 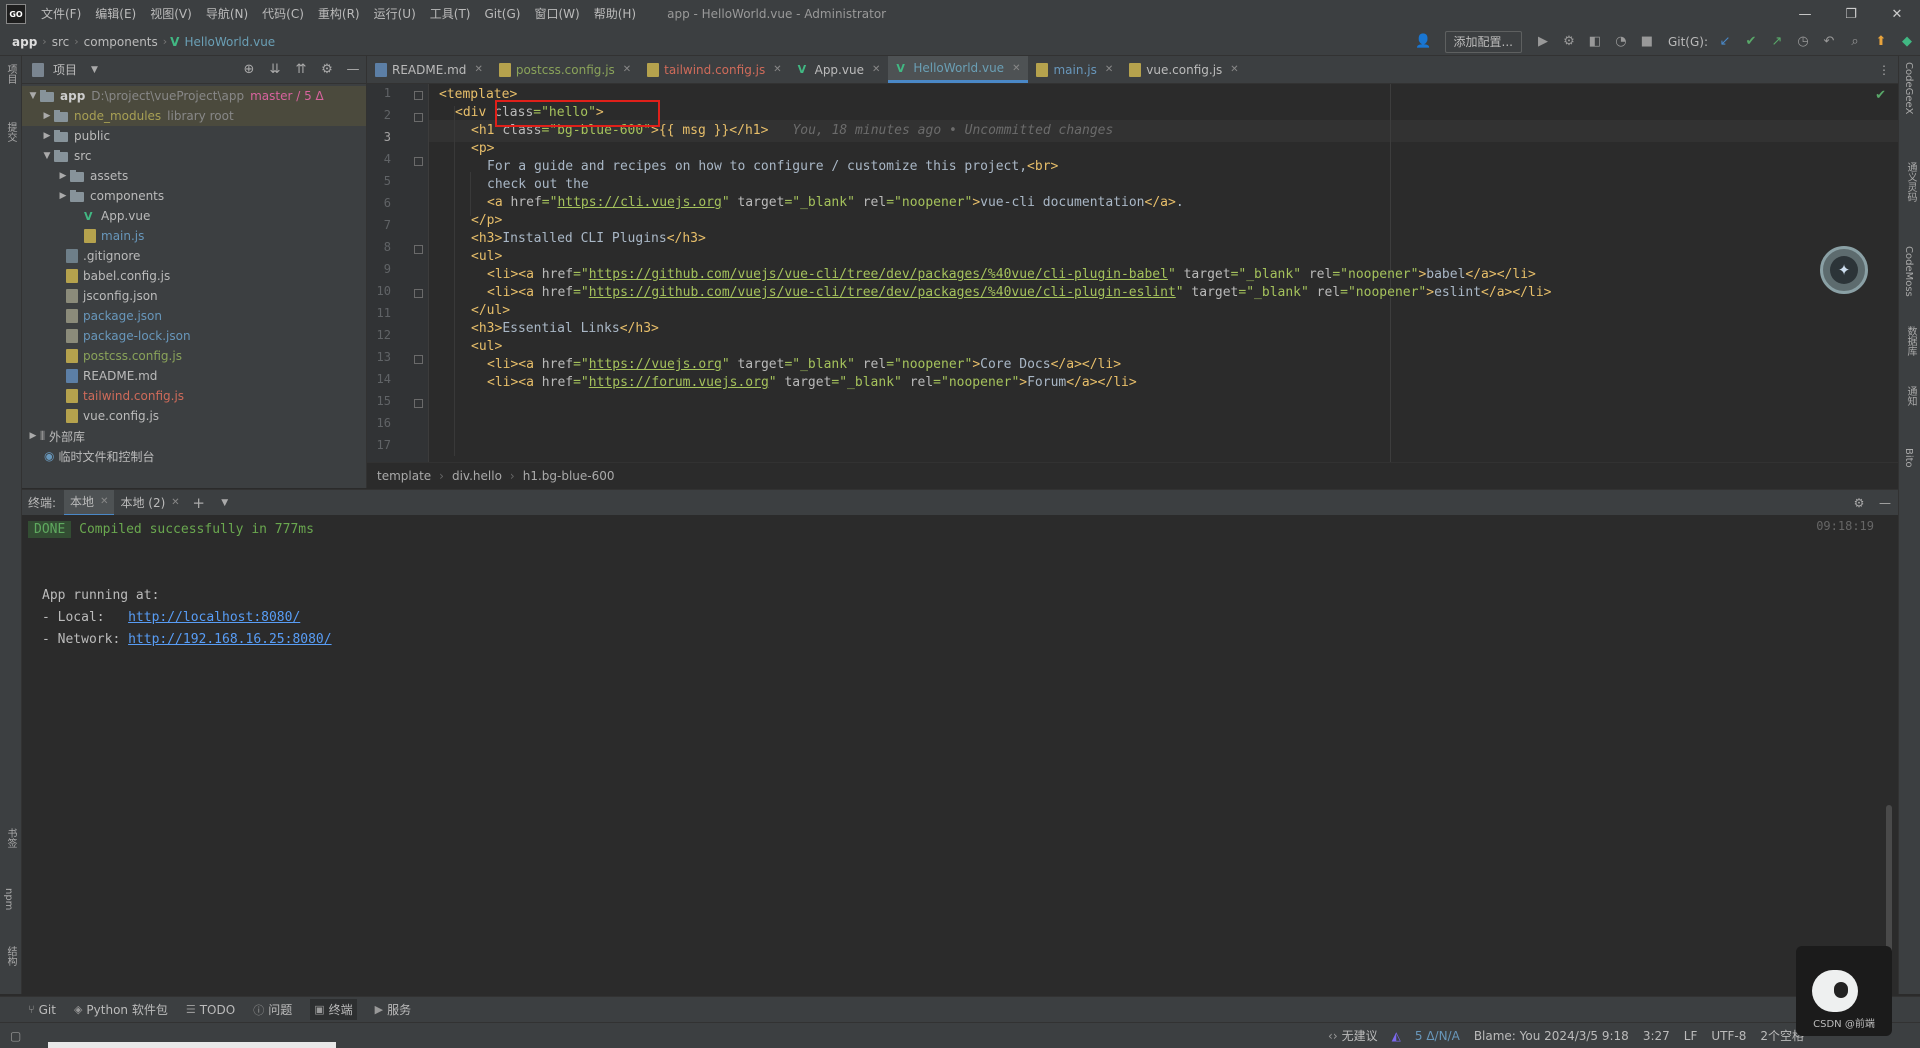 What do you see at coordinates (149, 503) in the screenshot?
I see `terminal-tab-local-2: 本地 (2) ✕` at bounding box center [149, 503].